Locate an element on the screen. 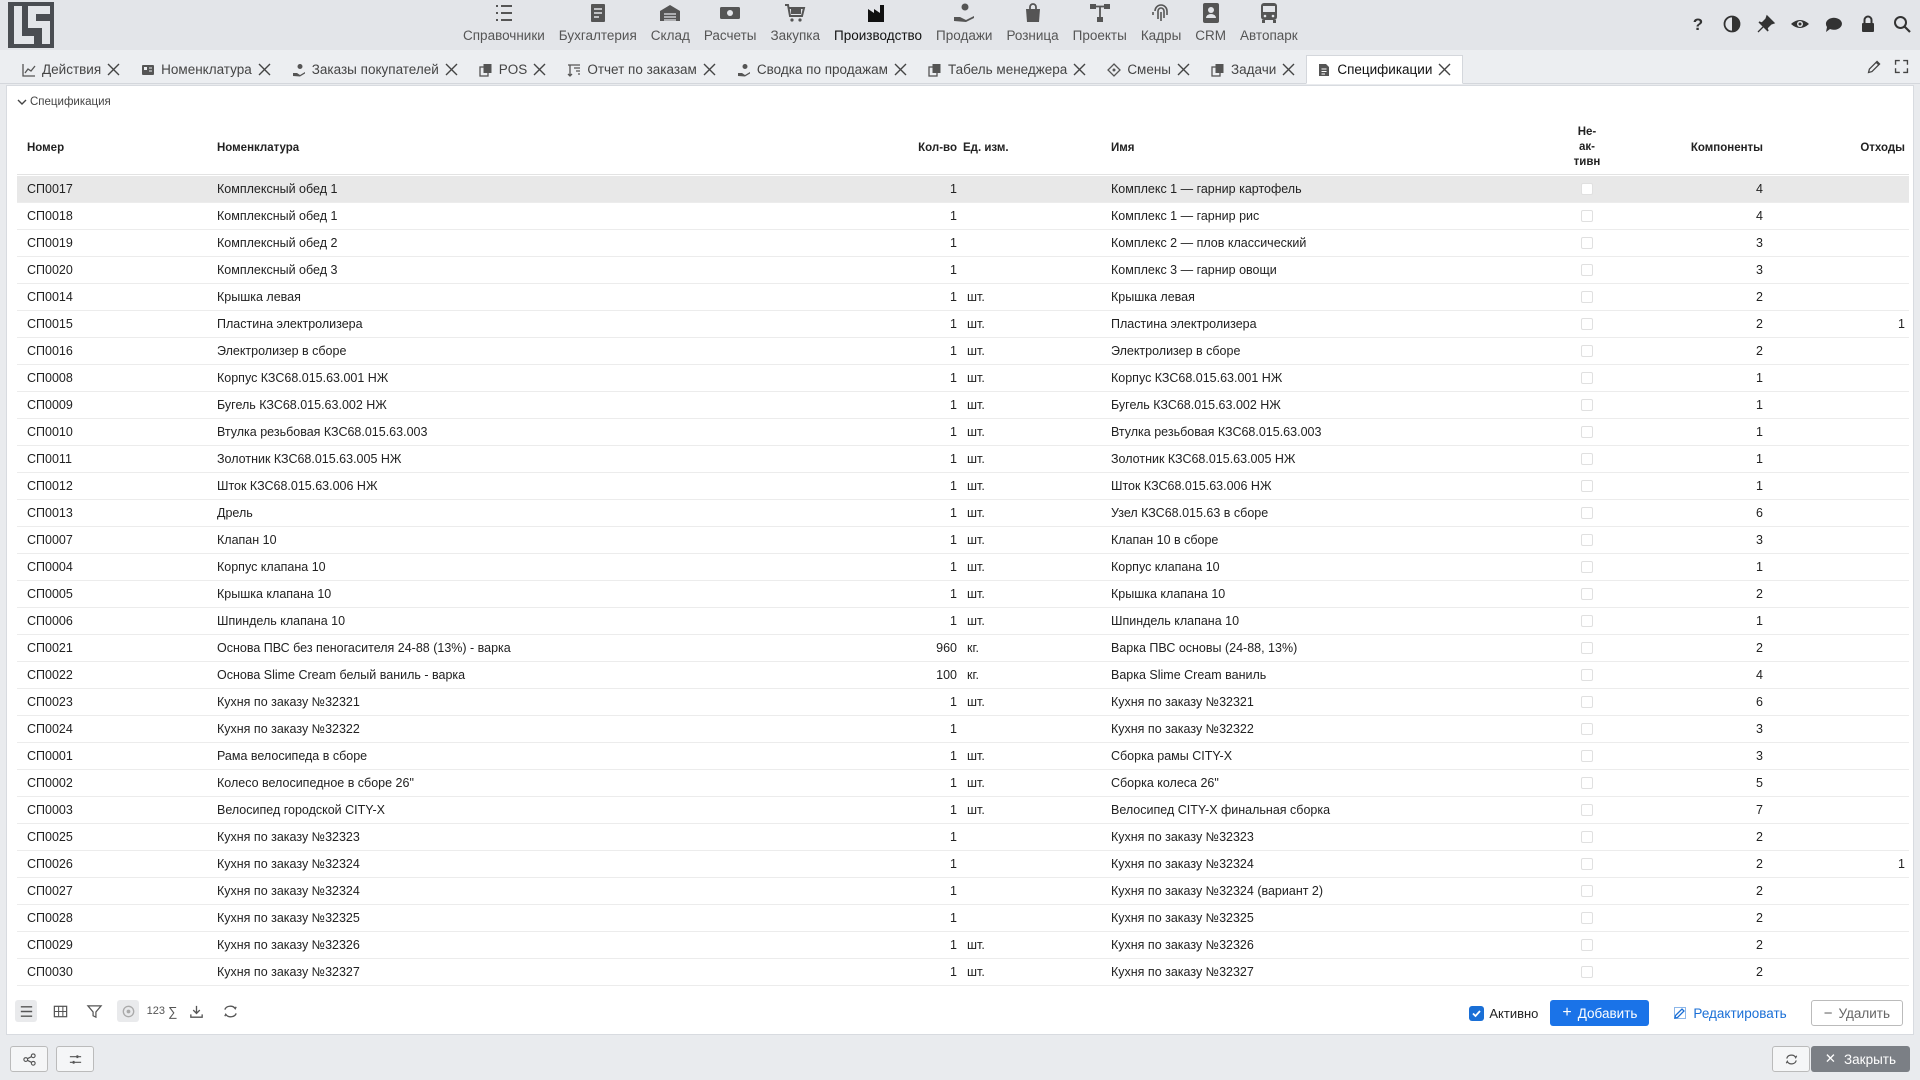  app-logo is located at coordinates (31, 25).